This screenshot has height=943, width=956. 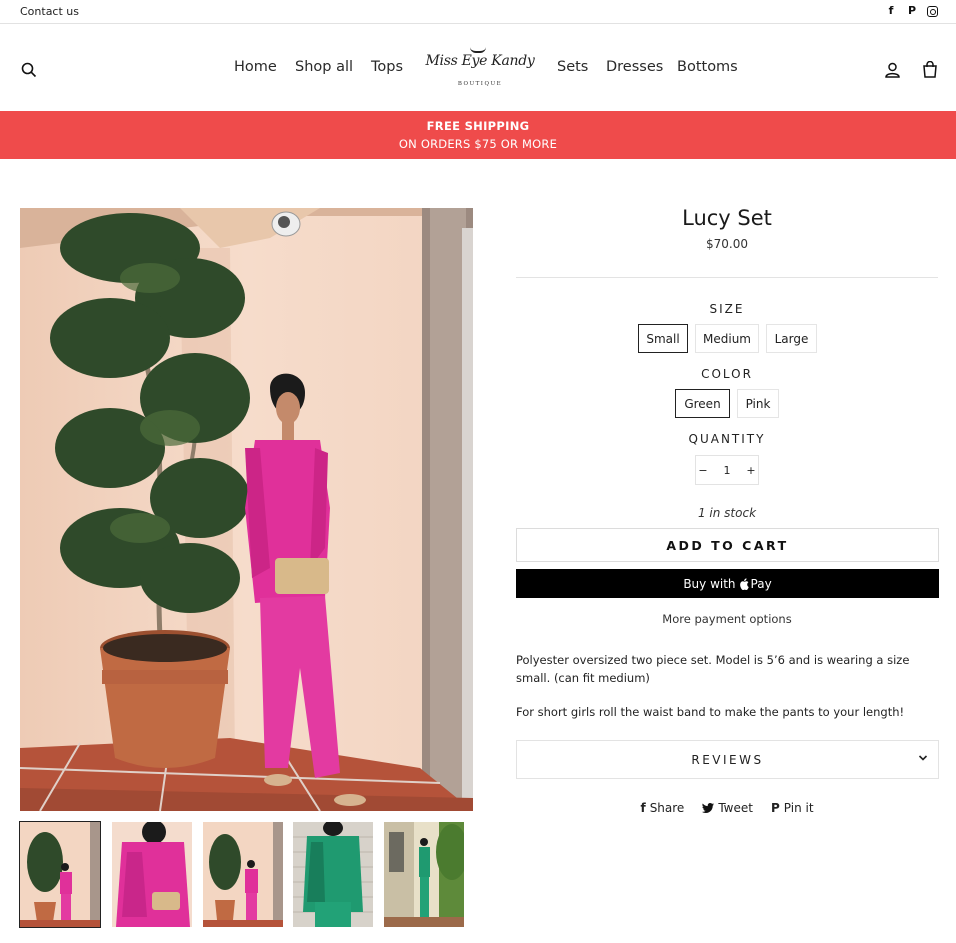 I want to click on divider, so click(x=727, y=277).